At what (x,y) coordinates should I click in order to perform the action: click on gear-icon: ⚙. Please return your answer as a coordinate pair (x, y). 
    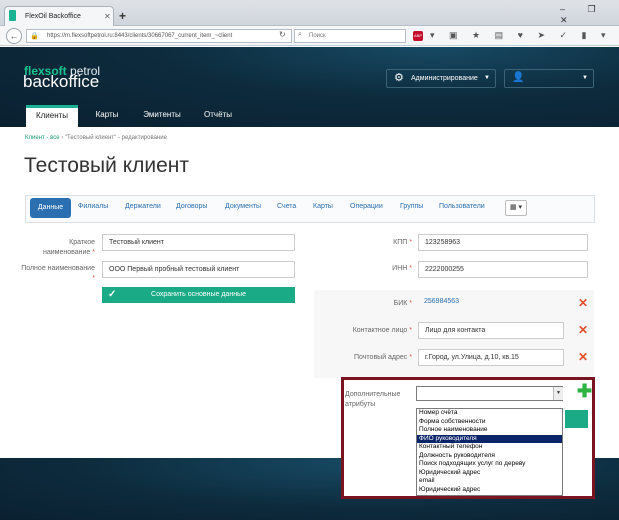
    Looking at the image, I should click on (399, 78).